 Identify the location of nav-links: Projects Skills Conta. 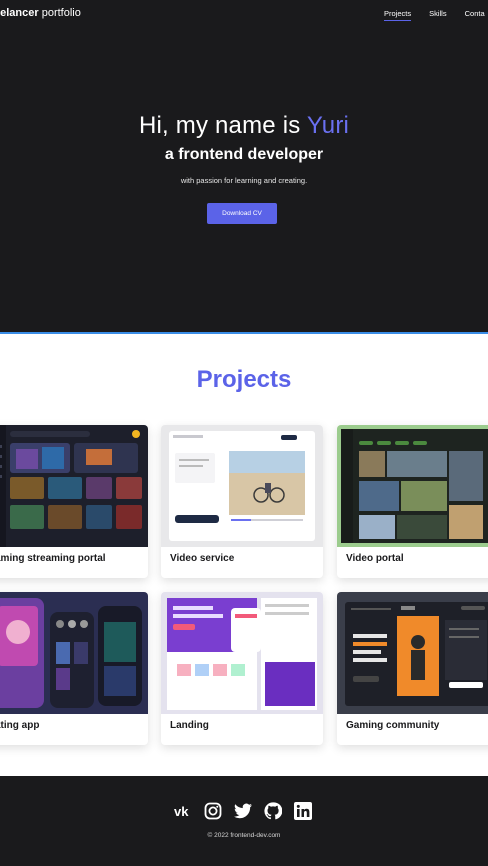
(434, 15).